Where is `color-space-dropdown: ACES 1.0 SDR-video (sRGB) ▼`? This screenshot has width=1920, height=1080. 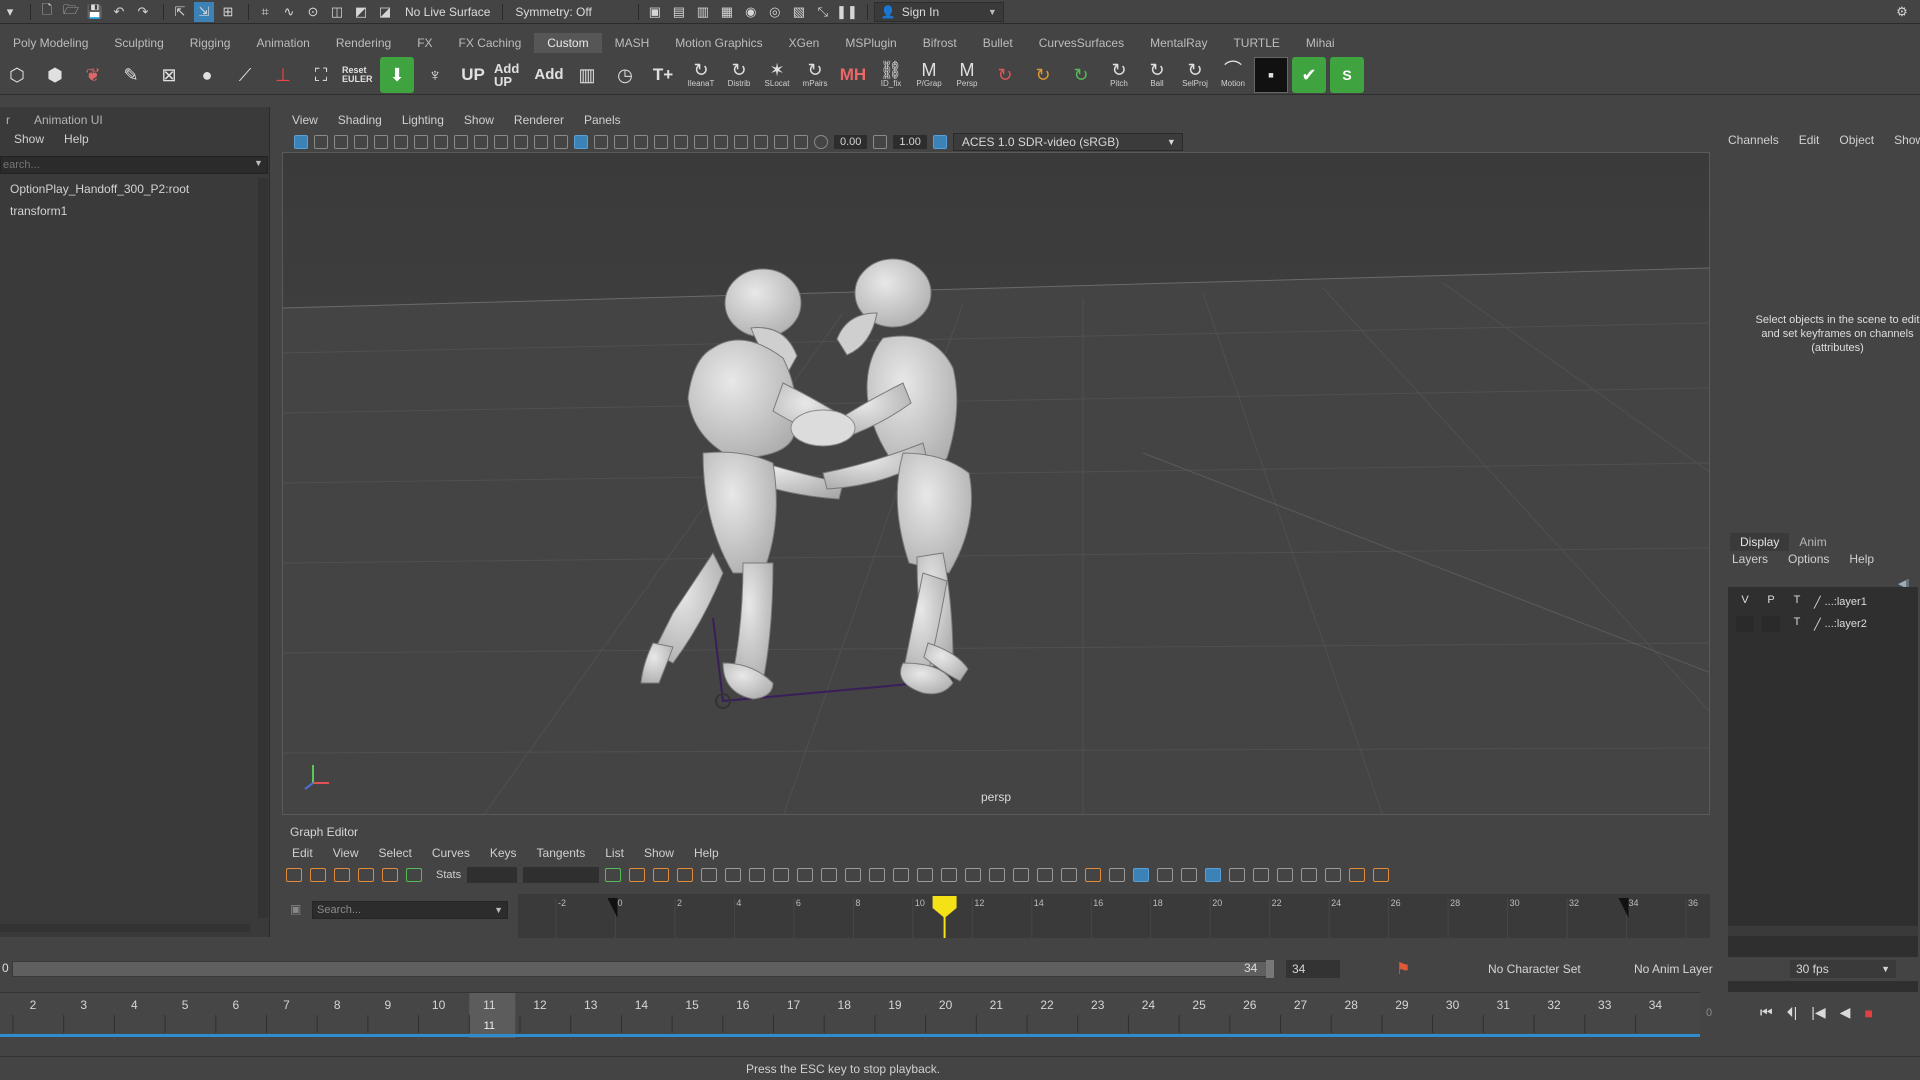 color-space-dropdown: ACES 1.0 SDR-video (sRGB) ▼ is located at coordinates (1067, 142).